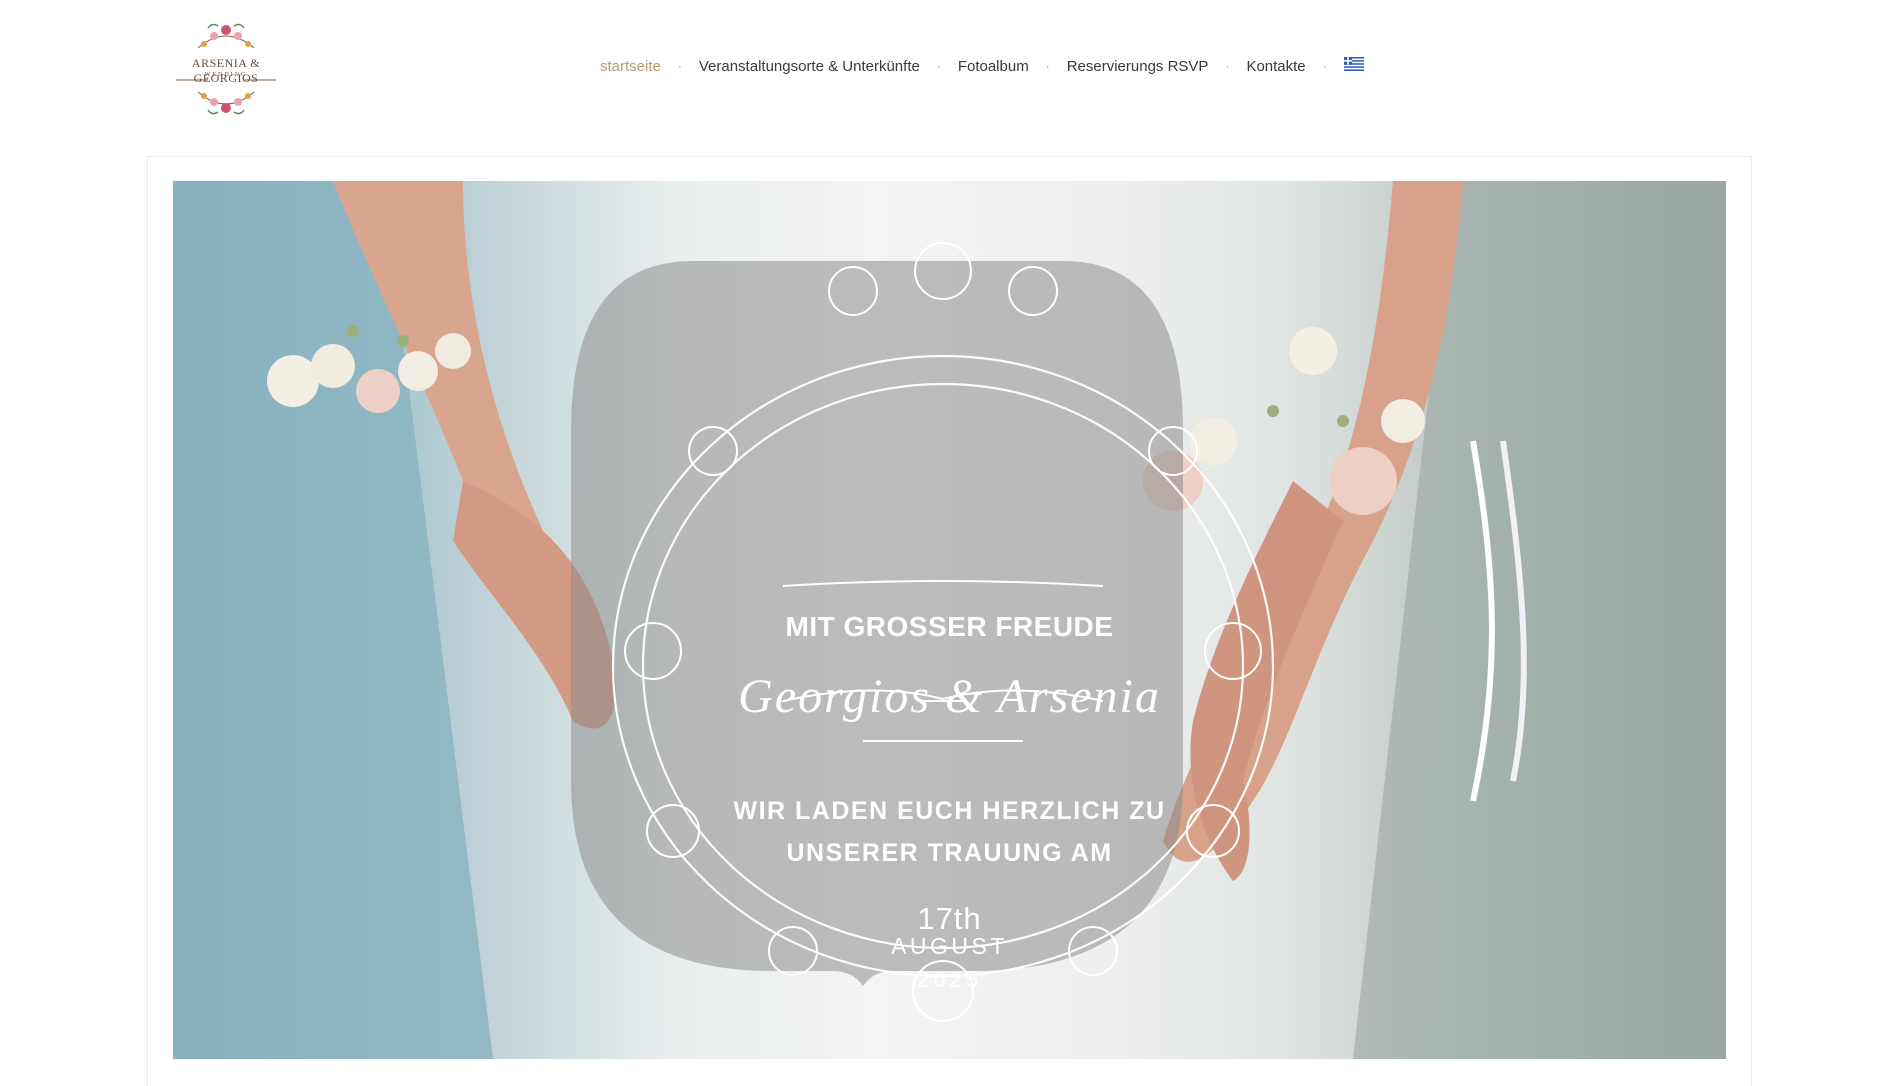 This screenshot has height=1086, width=1896. Describe the element at coordinates (226, 75) in the screenshot. I see `logo-subtitle: WEDDING` at that location.